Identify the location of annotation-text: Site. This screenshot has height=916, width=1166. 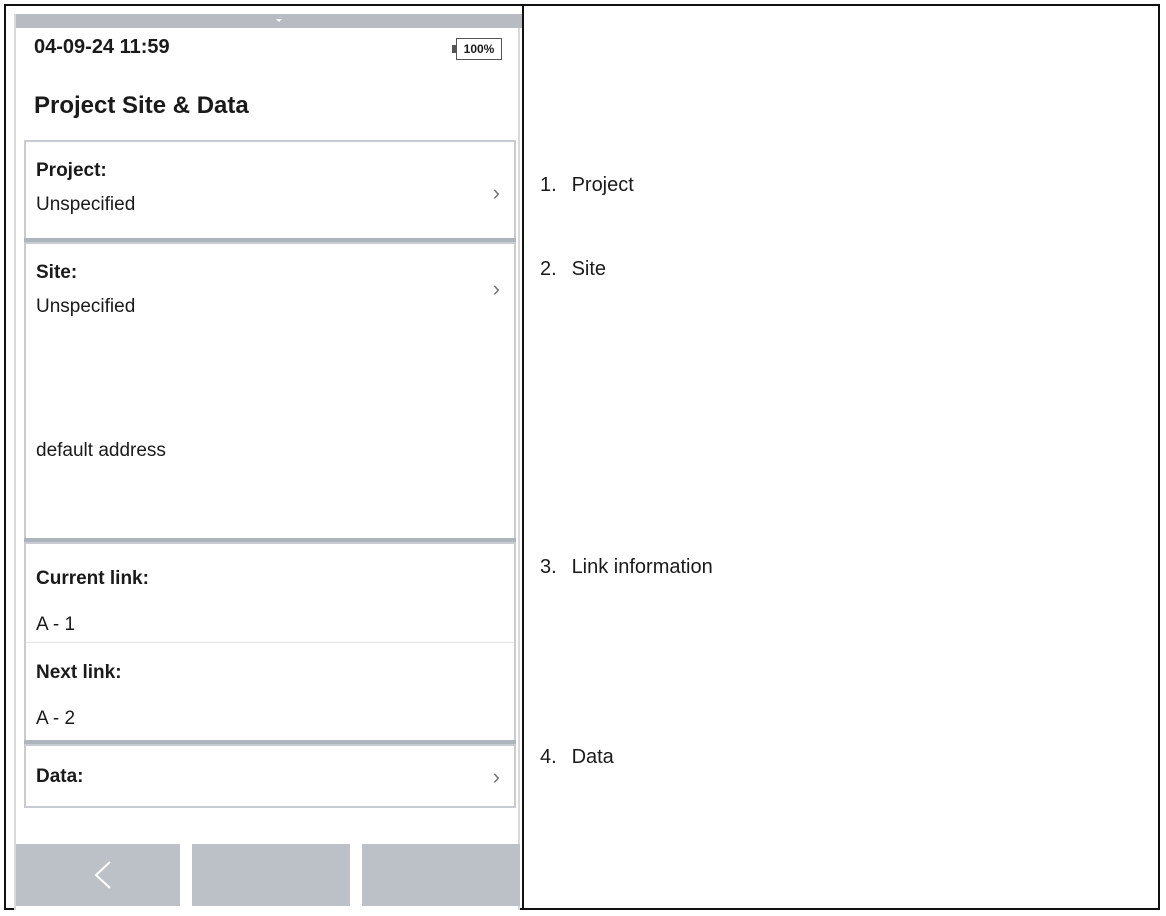
(589, 269).